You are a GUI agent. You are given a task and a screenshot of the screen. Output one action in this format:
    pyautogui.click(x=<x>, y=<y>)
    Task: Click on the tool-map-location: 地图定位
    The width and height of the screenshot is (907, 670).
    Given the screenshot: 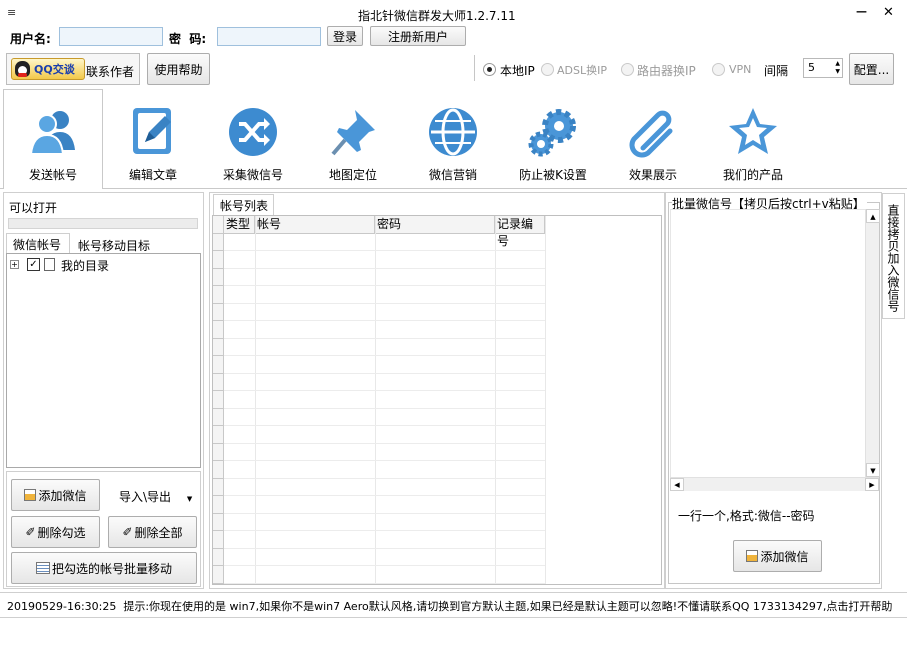 What is the action you would take?
    pyautogui.click(x=353, y=137)
    